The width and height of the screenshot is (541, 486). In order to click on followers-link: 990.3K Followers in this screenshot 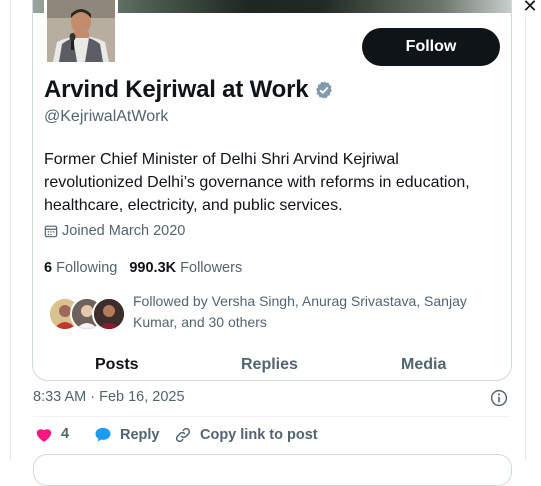, I will do `click(185, 268)`.